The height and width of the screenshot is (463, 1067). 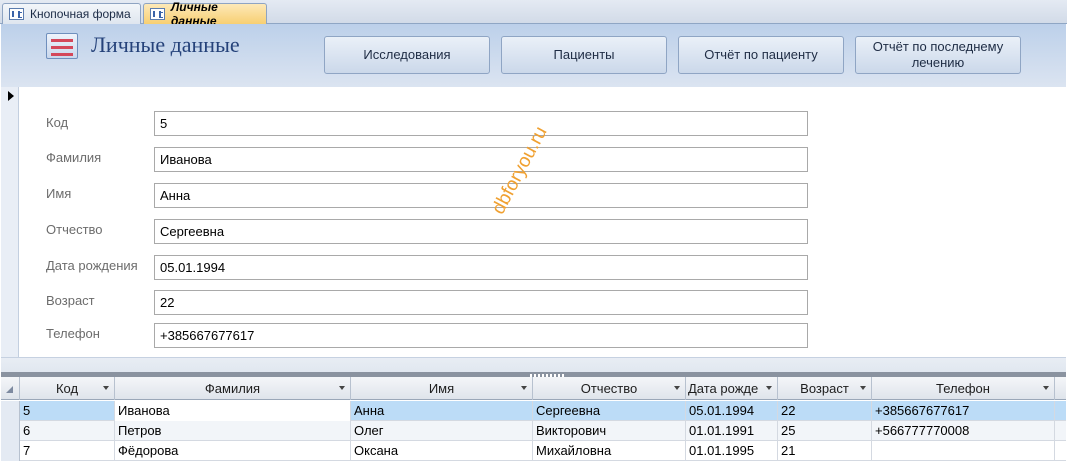 I want to click on column-header-label: Возраст, so click(x=824, y=388).